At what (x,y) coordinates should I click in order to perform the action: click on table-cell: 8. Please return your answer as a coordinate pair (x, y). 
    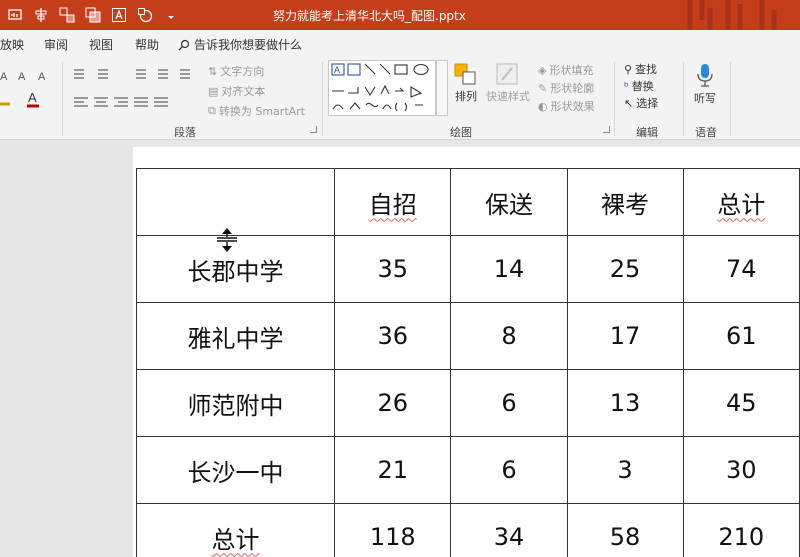
    Looking at the image, I should click on (509, 336).